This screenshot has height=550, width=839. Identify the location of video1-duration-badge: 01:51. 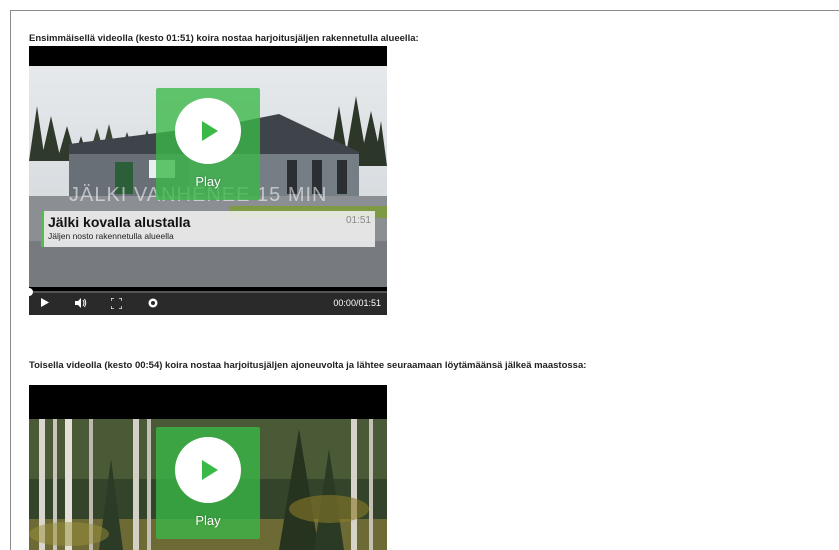
(358, 220).